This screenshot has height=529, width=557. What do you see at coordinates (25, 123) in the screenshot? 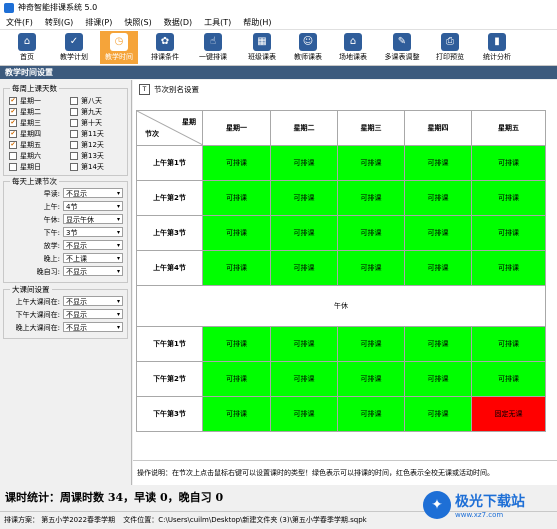
I see `checkbox-day: ✔ 星期三` at bounding box center [25, 123].